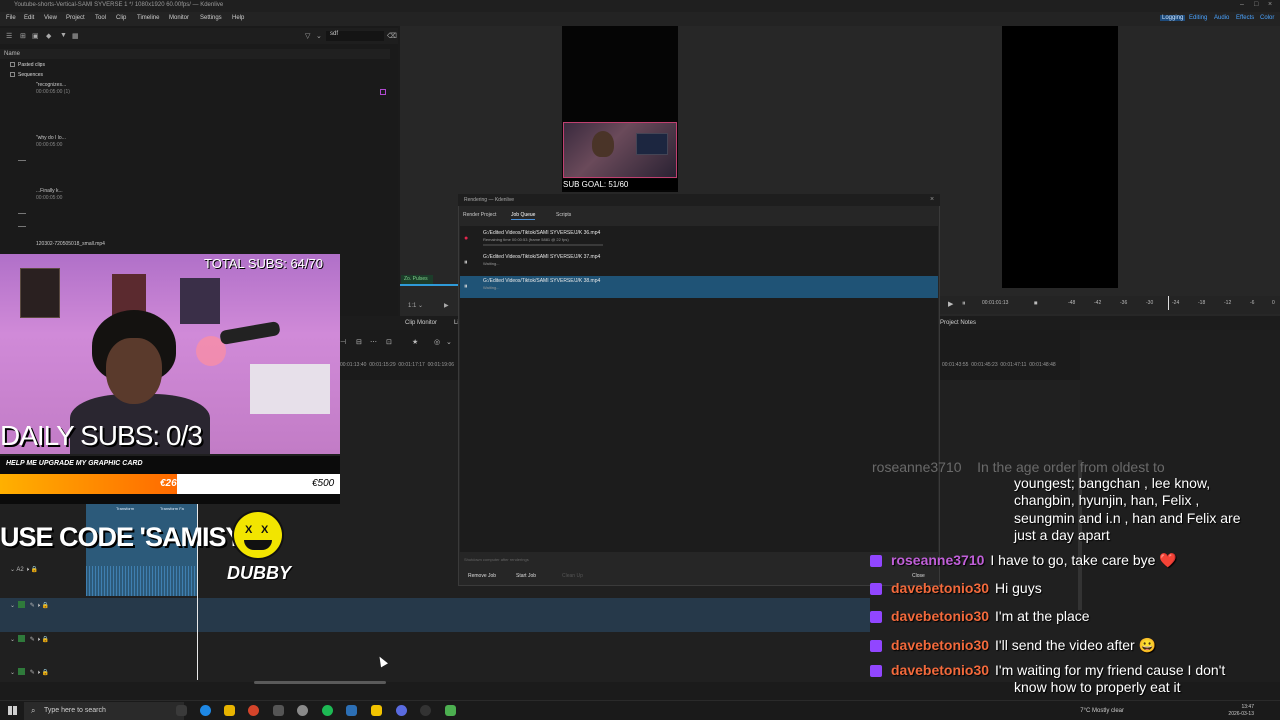 Image resolution: width=1280 pixels, height=720 pixels. What do you see at coordinates (1198, 18) in the screenshot?
I see `layout-editing: Editing` at bounding box center [1198, 18].